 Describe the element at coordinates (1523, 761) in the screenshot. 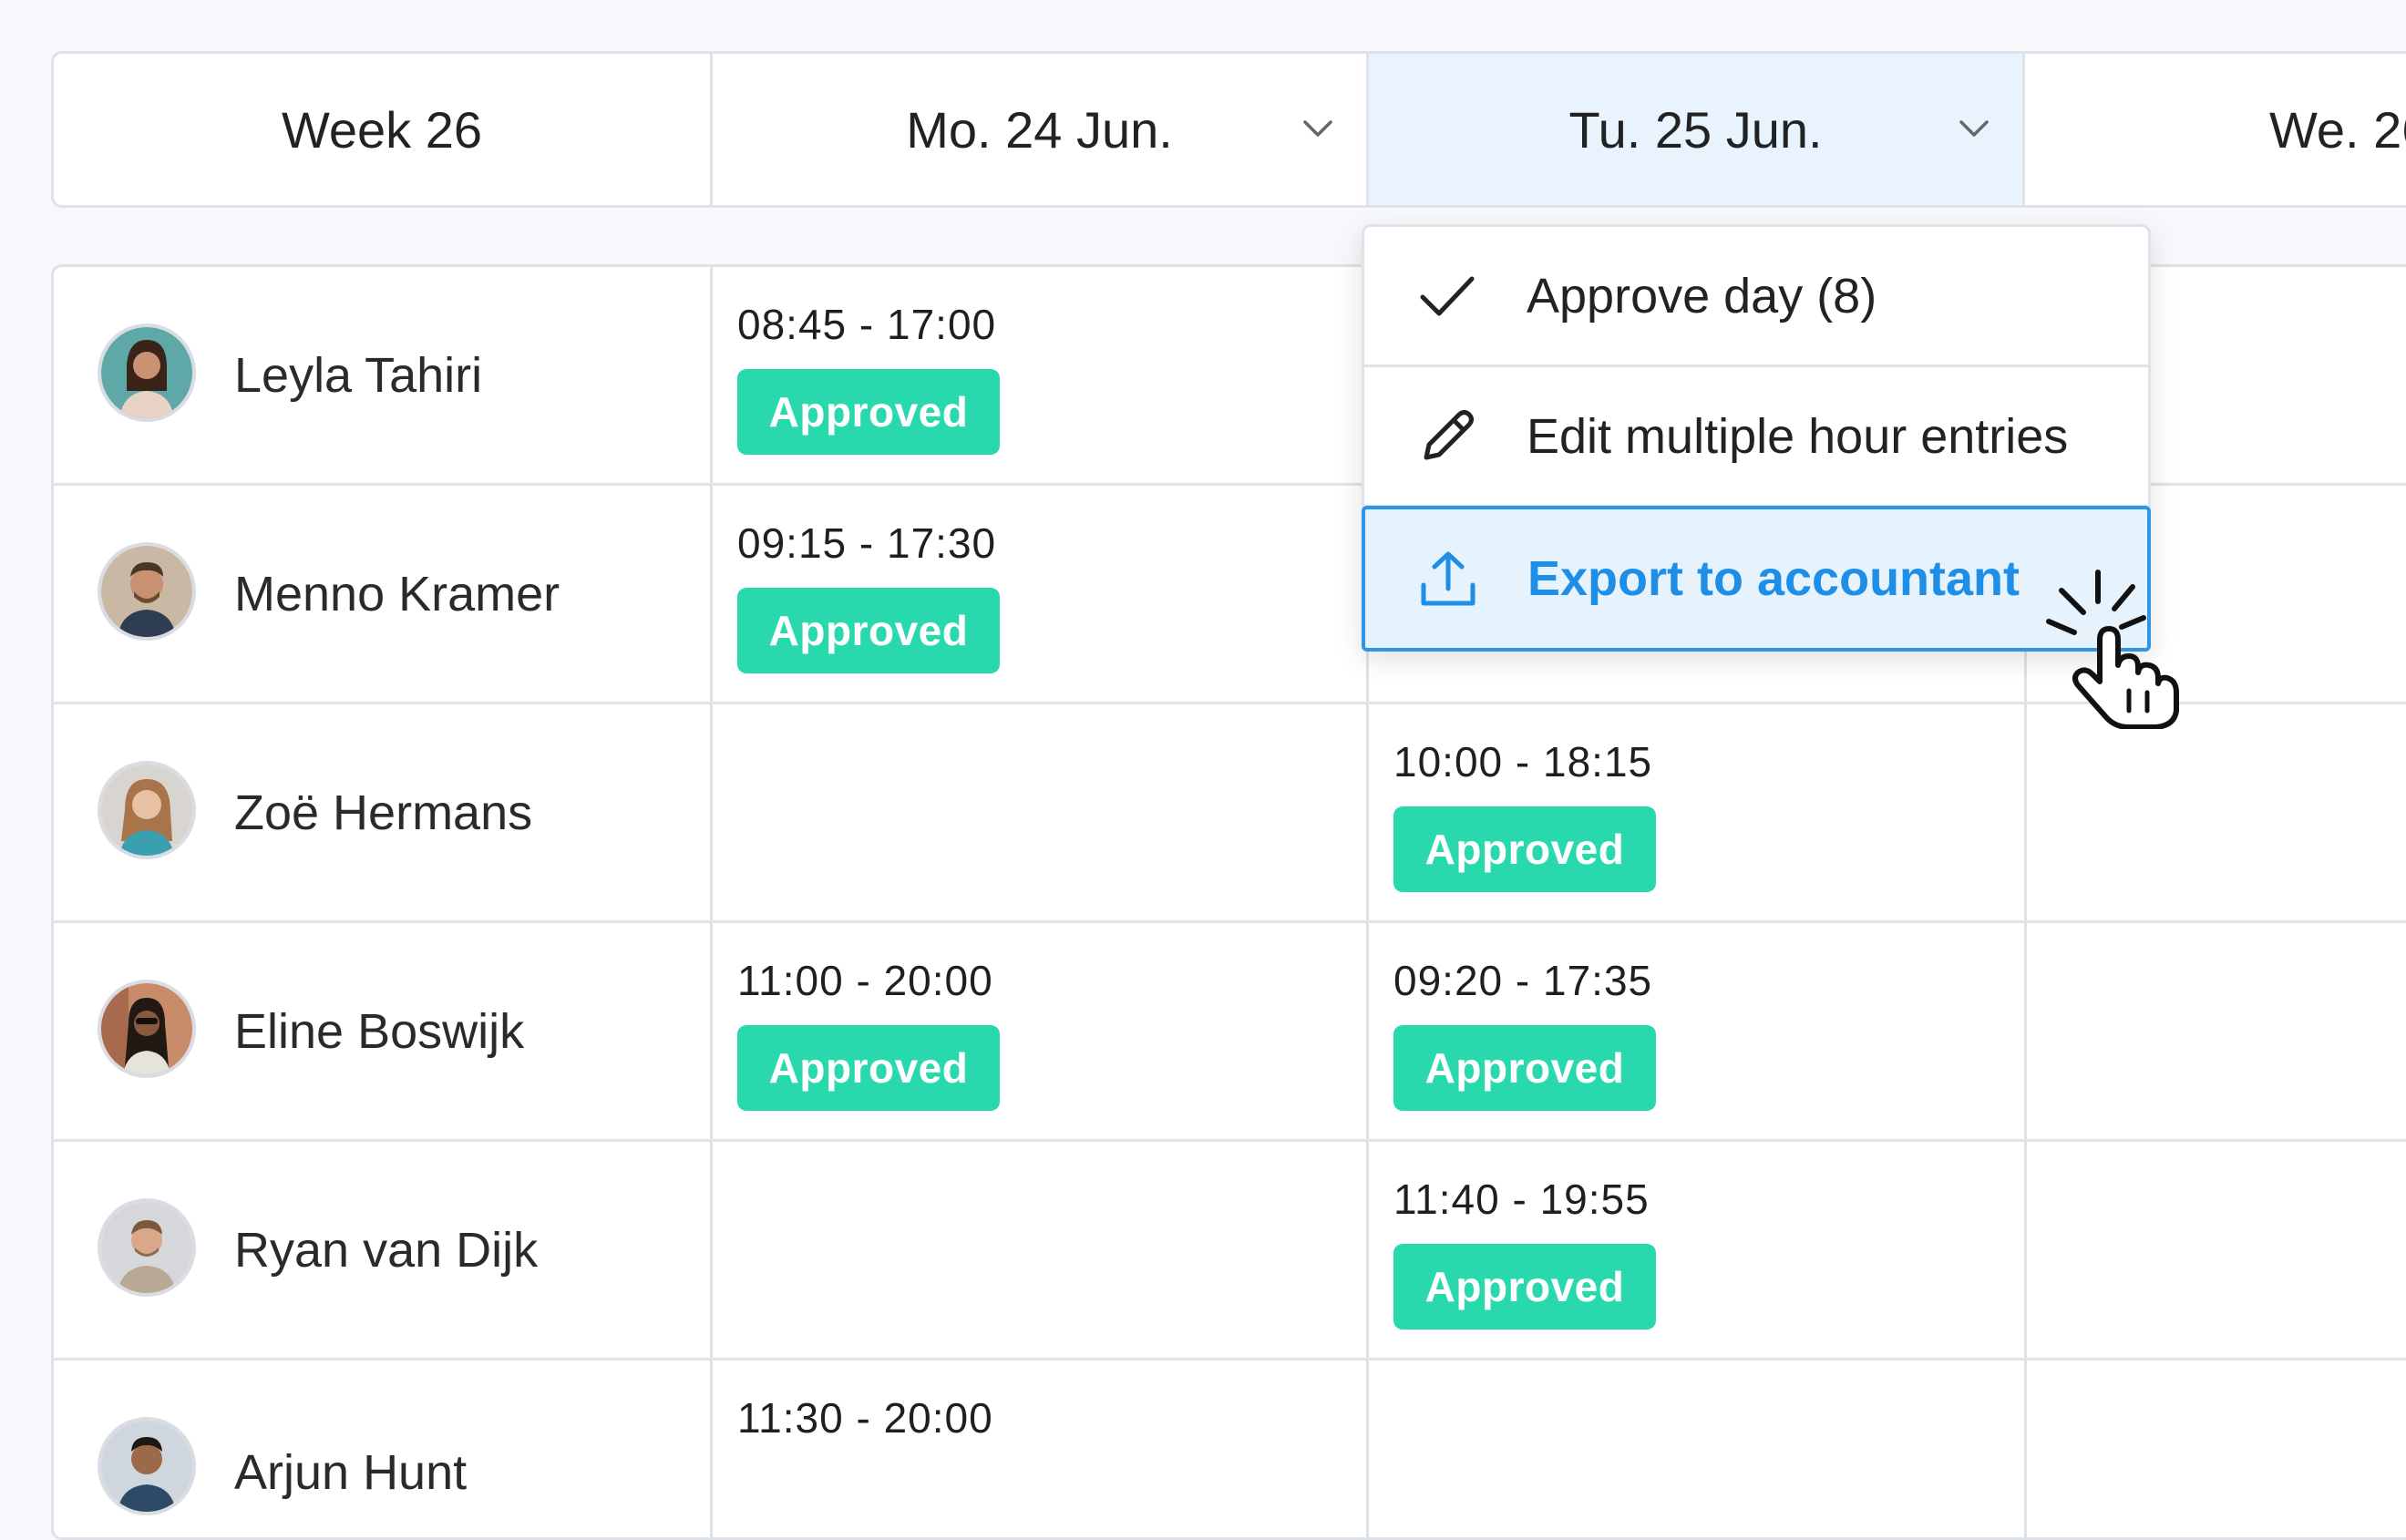

I see `time-range: 10:00 - 18:15` at that location.